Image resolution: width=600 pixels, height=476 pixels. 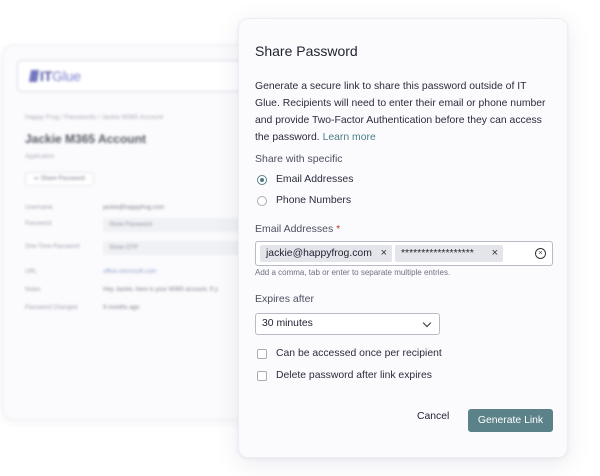 What do you see at coordinates (130, 272) in the screenshot?
I see `detail-value-link: office.microsoft.com` at bounding box center [130, 272].